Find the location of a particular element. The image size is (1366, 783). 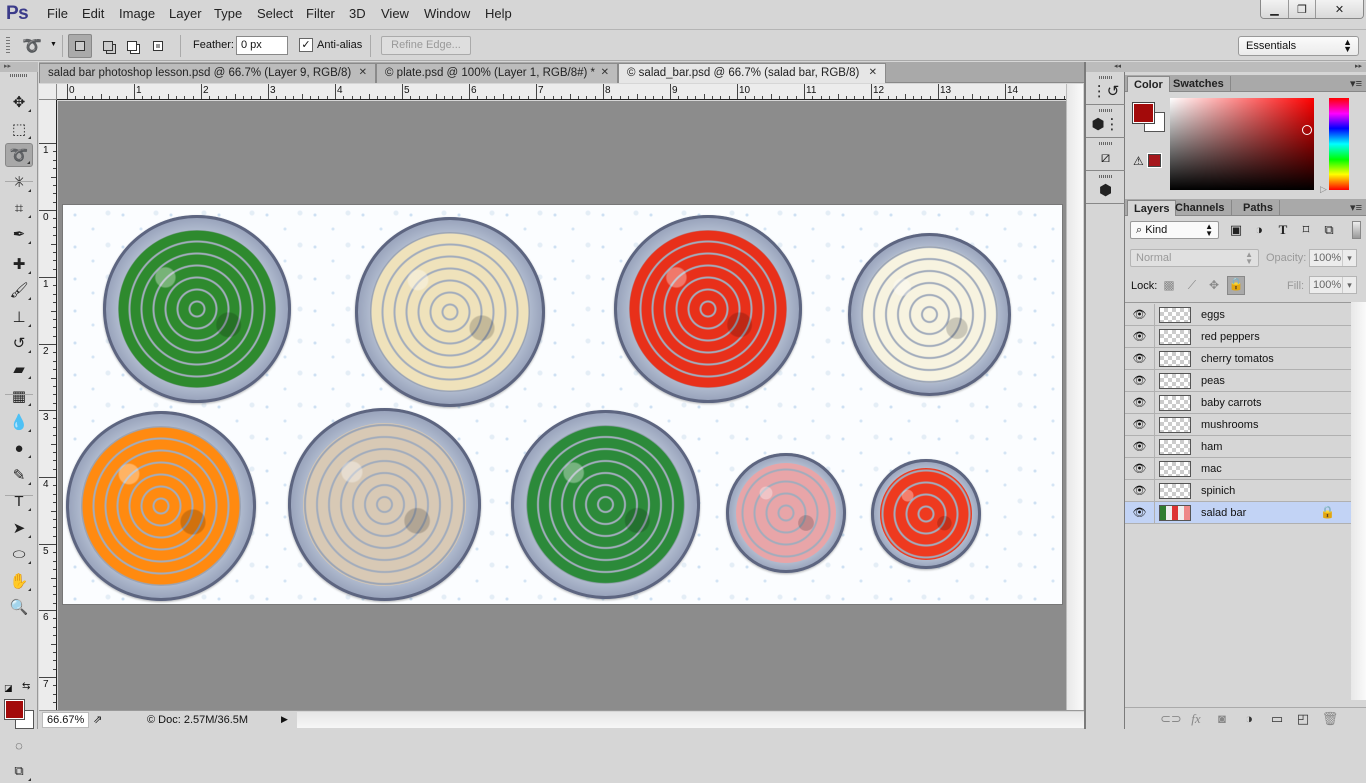

fill-input: 100% ▾ is located at coordinates (1333, 285).